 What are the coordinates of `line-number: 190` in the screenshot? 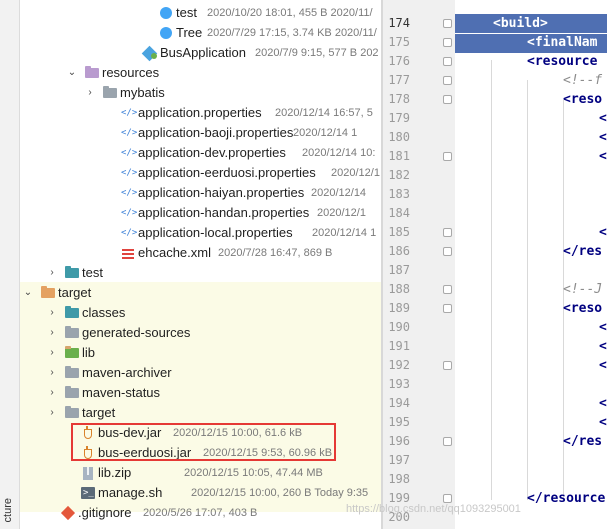 It's located at (399, 327).